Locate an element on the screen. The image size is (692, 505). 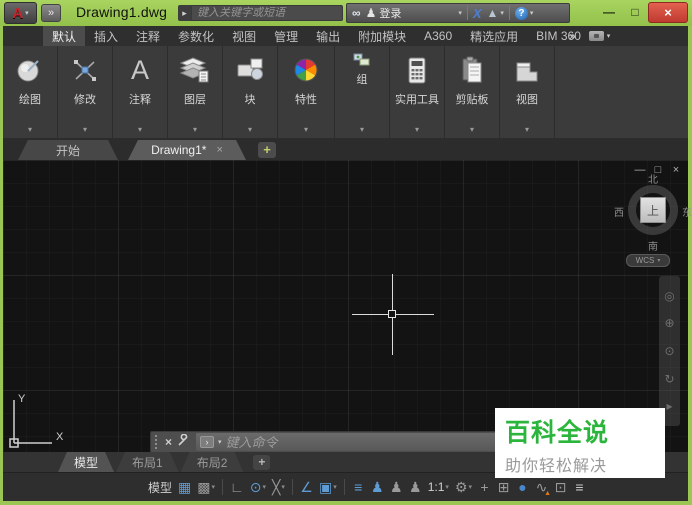
tab-default: 默认 is located at coordinates (64, 36).